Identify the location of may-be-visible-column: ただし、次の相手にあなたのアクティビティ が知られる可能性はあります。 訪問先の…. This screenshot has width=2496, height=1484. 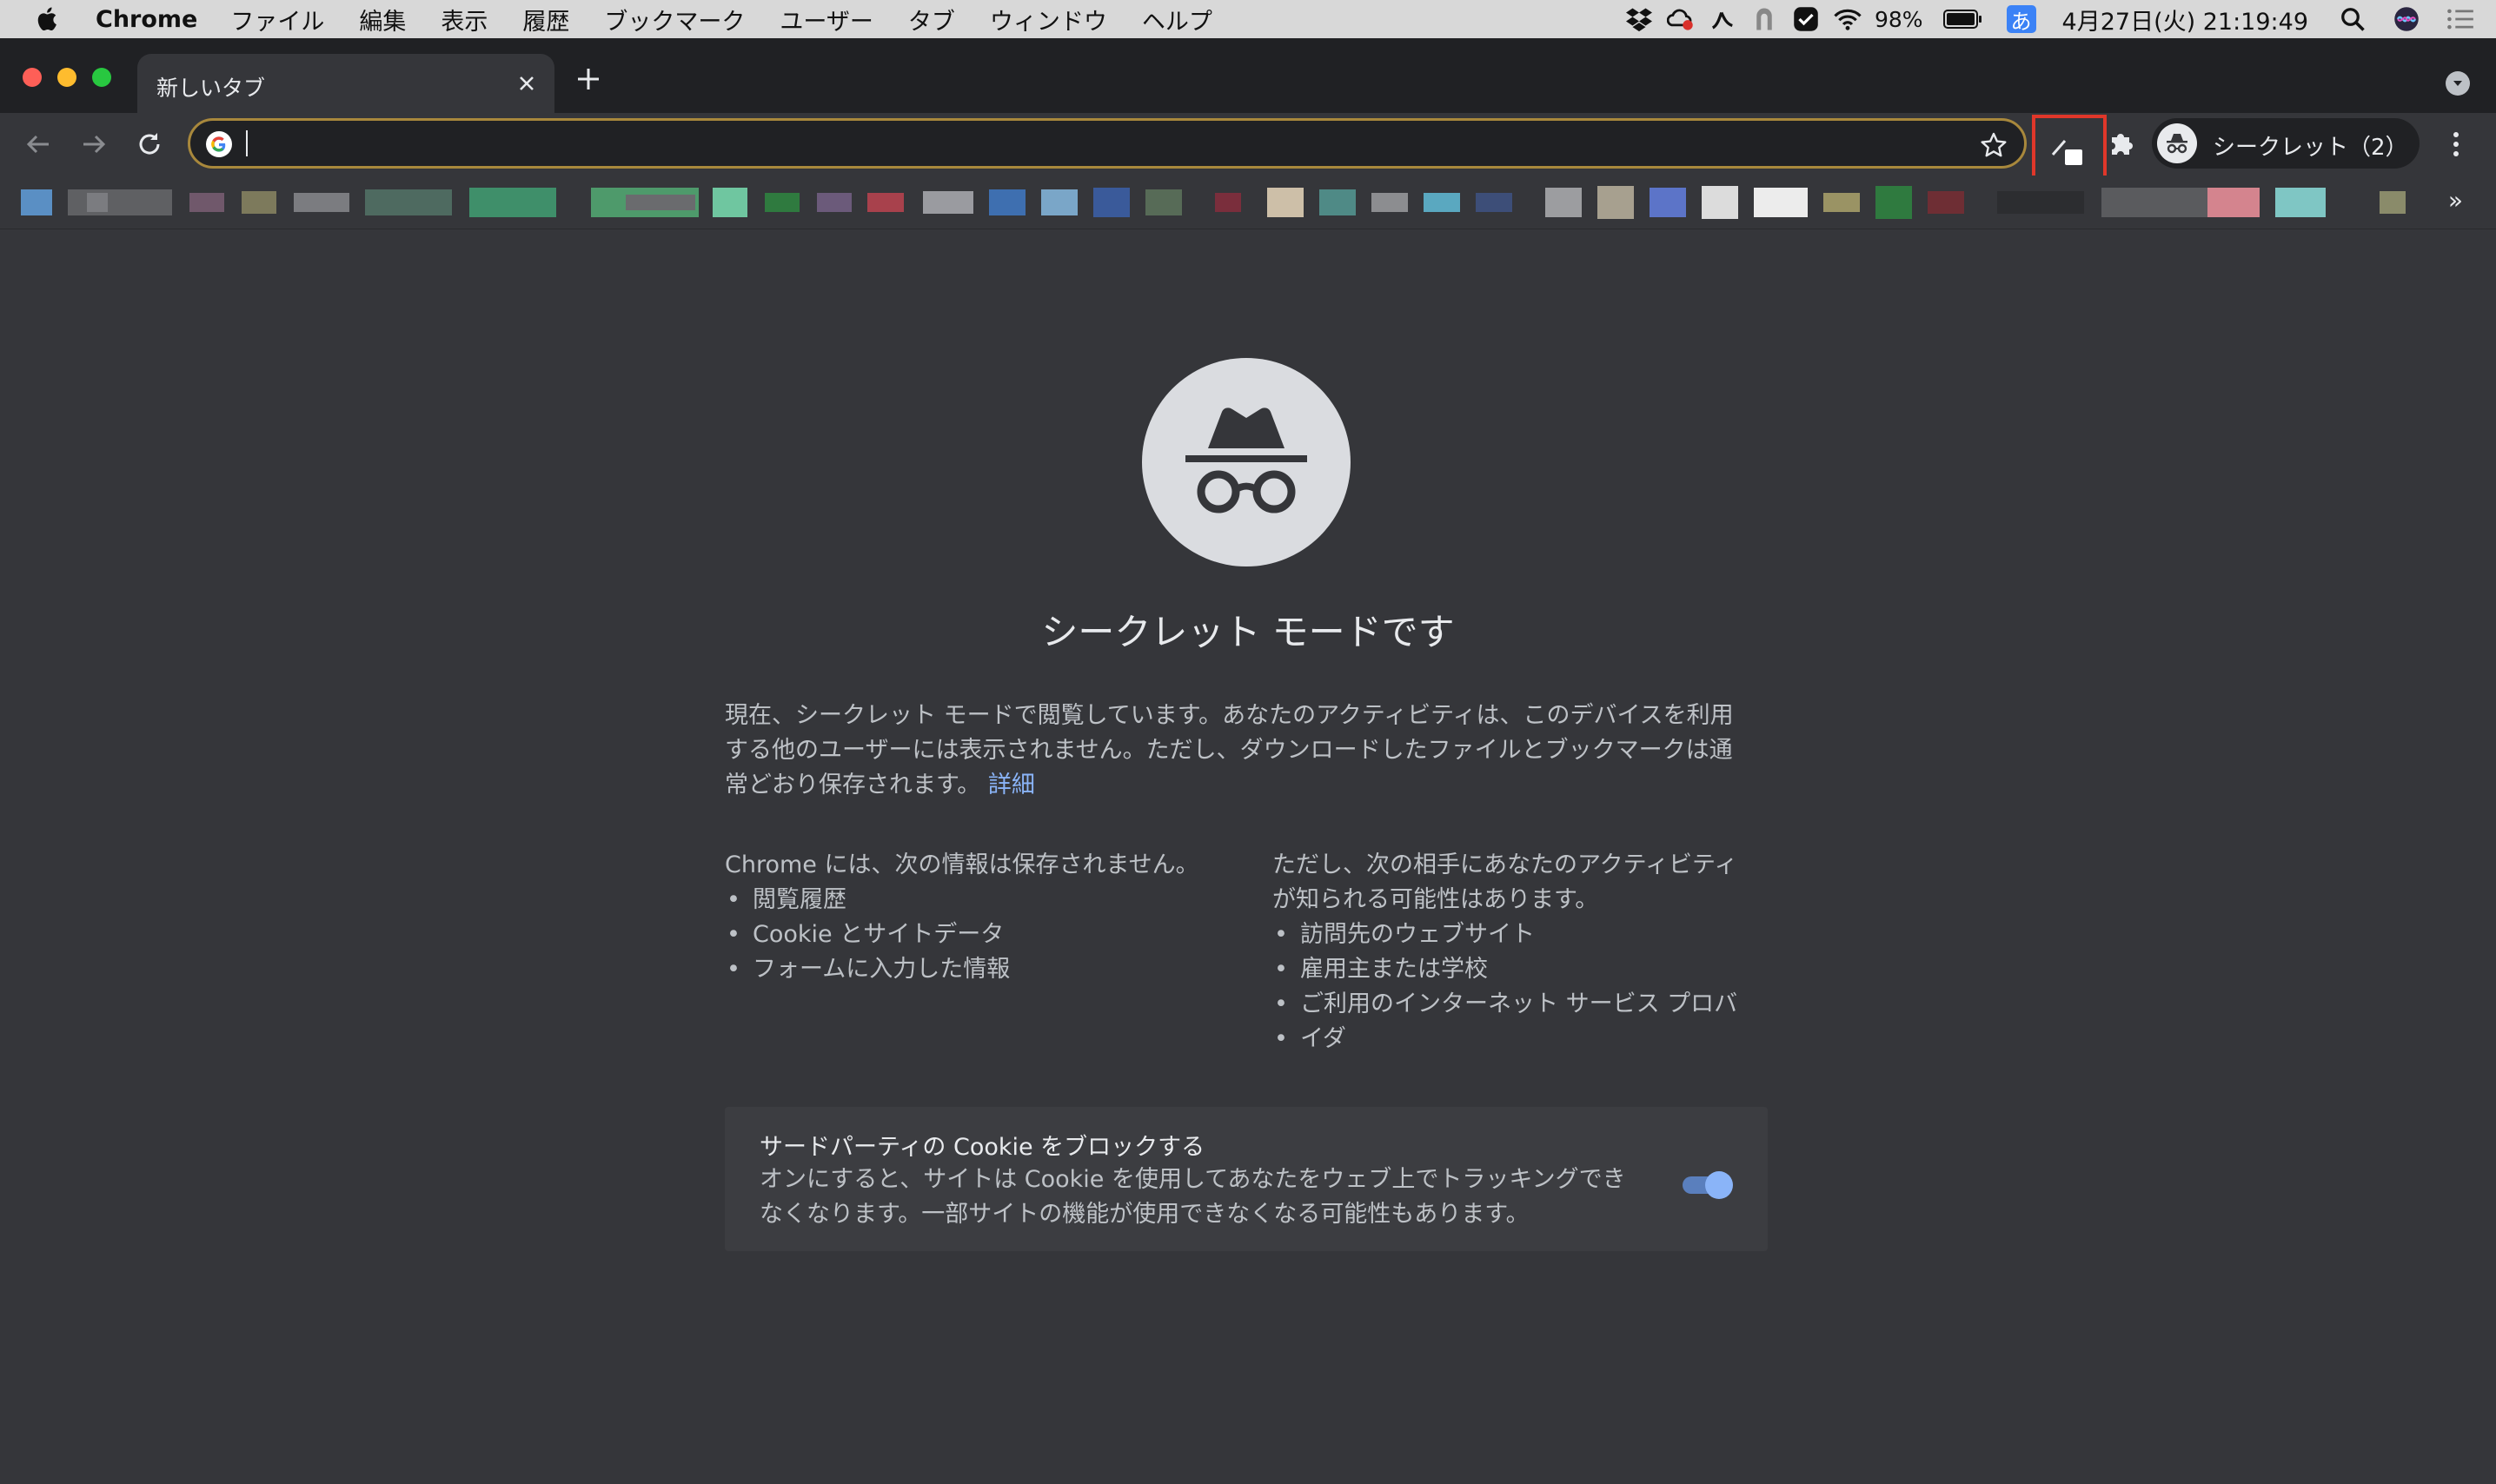
(1520, 952).